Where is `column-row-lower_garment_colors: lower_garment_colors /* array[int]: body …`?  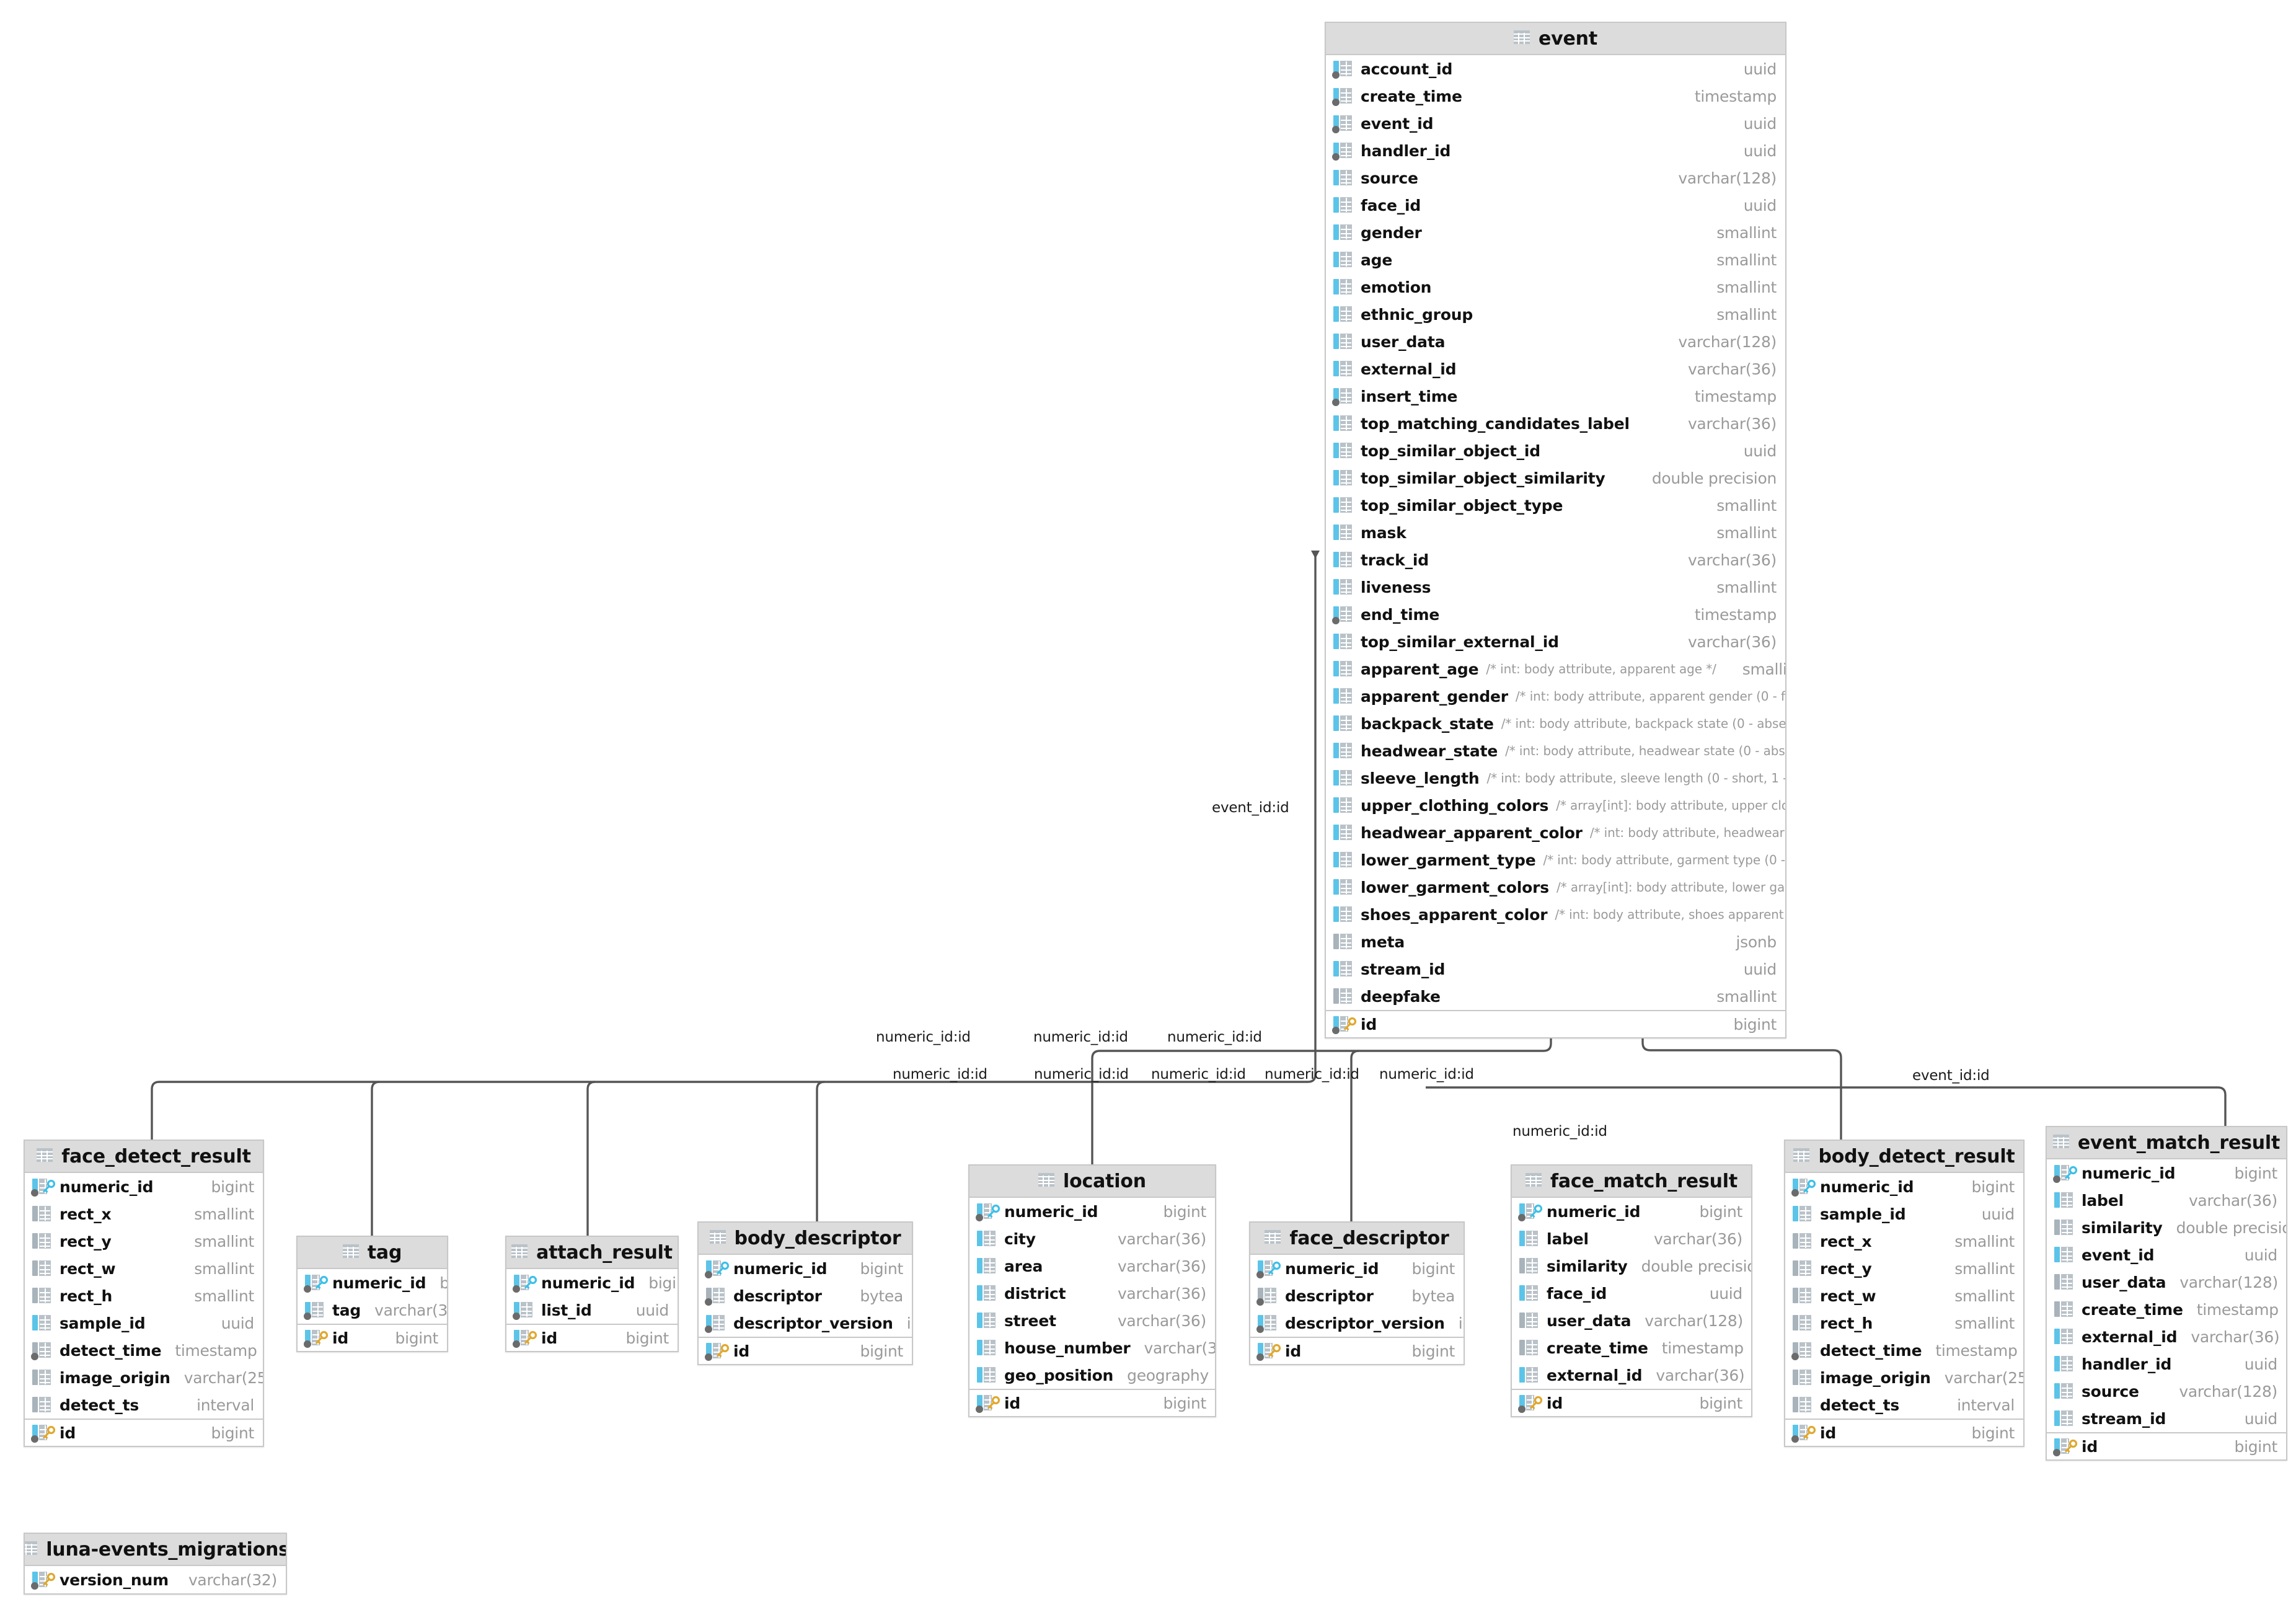 column-row-lower_garment_colors: lower_garment_colors /* array[int]: body … is located at coordinates (1556, 887).